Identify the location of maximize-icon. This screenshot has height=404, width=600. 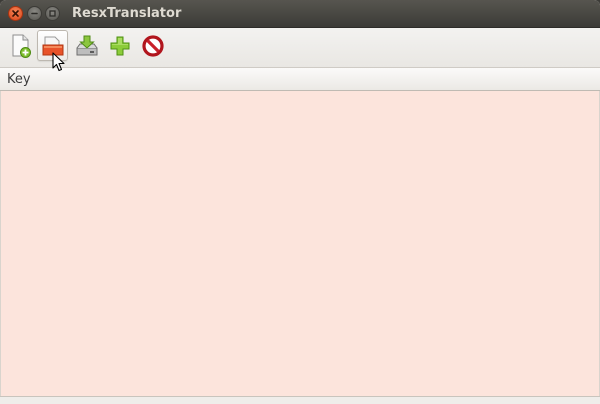
(52, 13).